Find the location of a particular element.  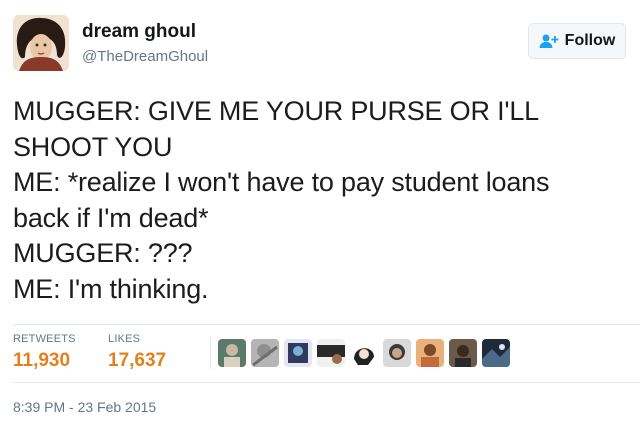

tweet-line: MUGGER: GIVE ME YOUR PURSE OR I'LL is located at coordinates (276, 111).